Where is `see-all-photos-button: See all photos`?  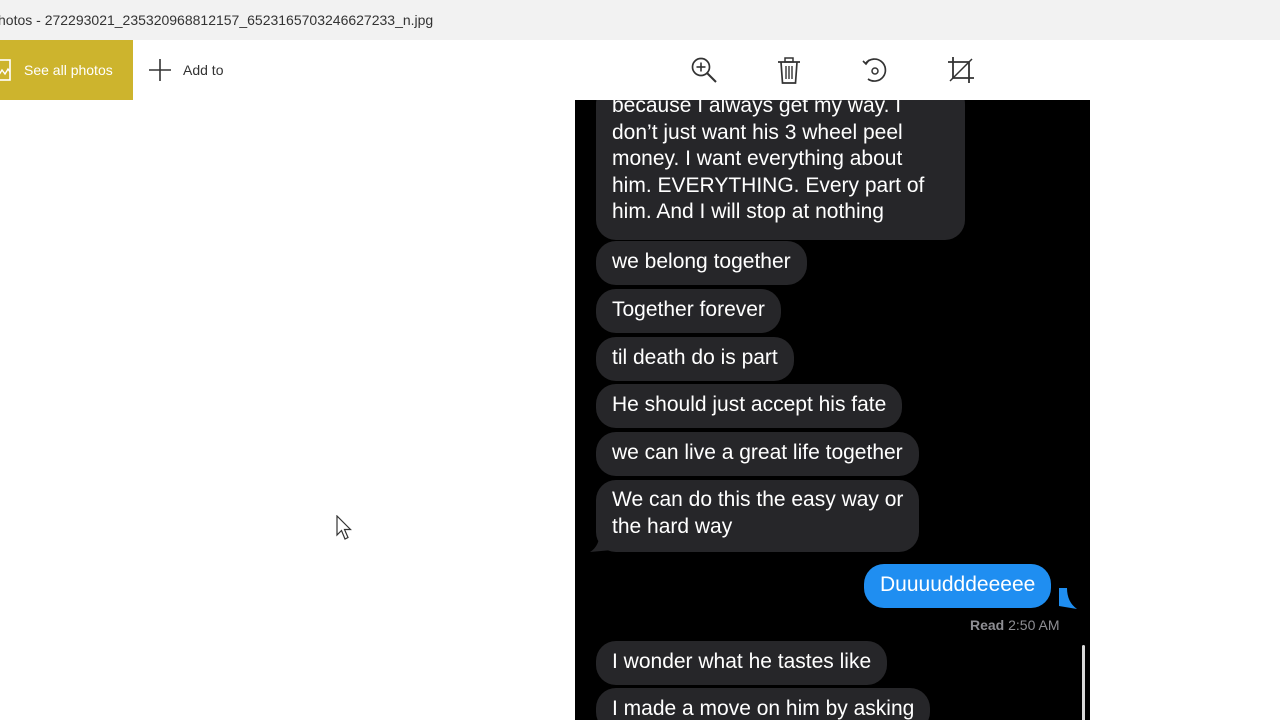
see-all-photos-button: See all photos is located at coordinates (66, 70).